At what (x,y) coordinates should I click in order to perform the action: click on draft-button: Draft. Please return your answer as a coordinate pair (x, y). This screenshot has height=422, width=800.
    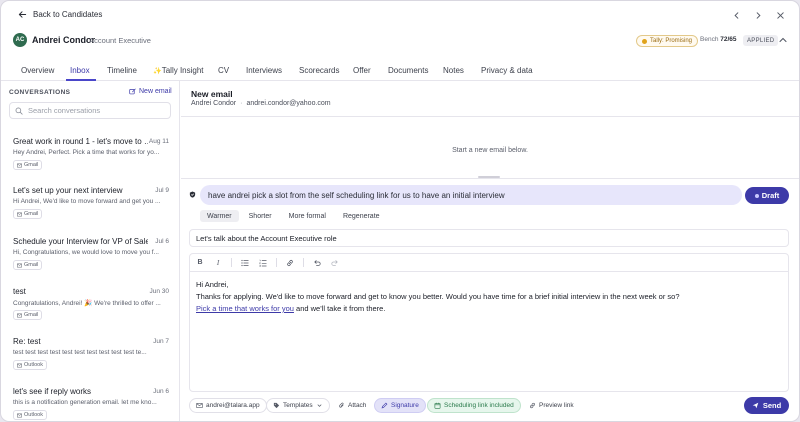
    Looking at the image, I should click on (767, 195).